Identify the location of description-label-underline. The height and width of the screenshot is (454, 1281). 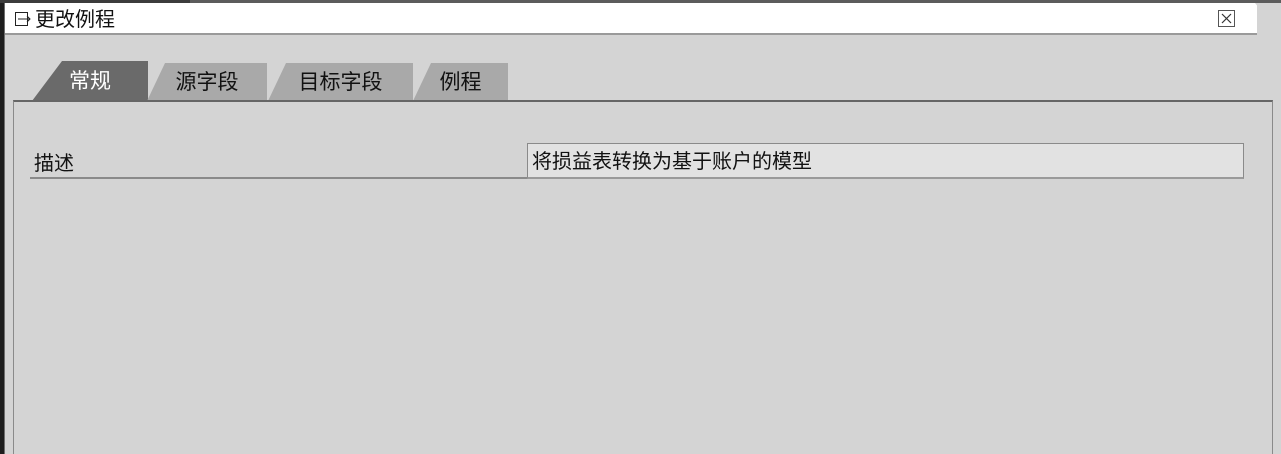
(278, 178).